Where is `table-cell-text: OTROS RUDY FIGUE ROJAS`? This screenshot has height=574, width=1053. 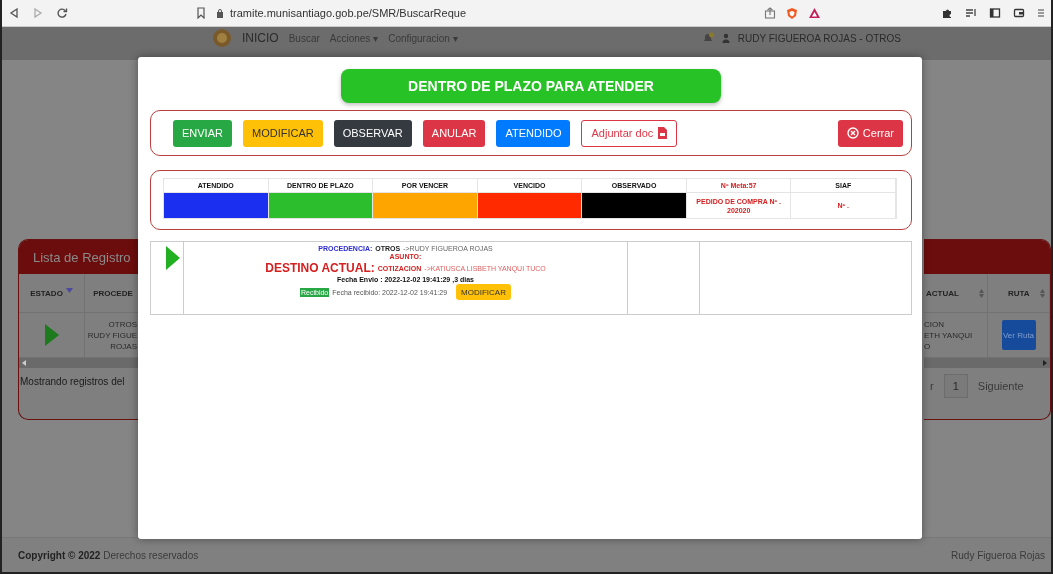
table-cell-text: OTROS RUDY FIGUE ROJAS is located at coordinates (112, 335).